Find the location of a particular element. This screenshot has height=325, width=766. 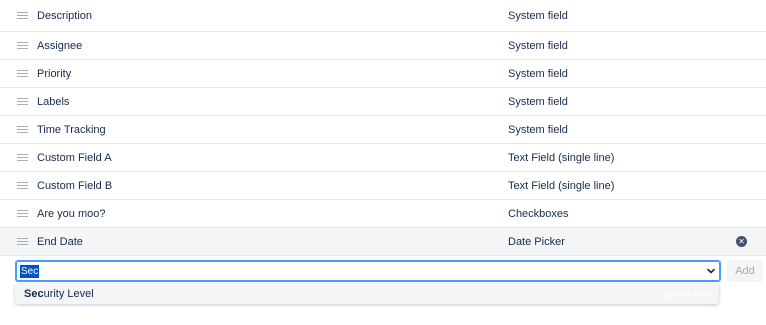

field-row: Description System field is located at coordinates (383, 16).